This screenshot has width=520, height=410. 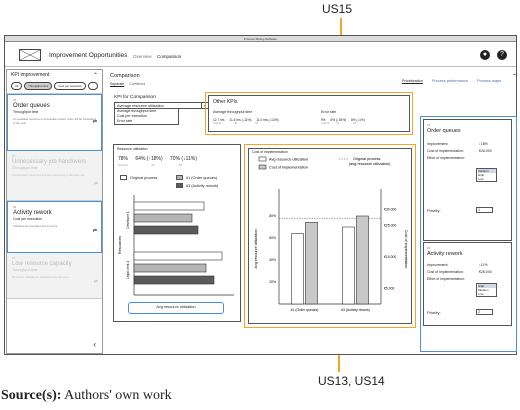 I want to click on tab-process-performance: Process performance, so click(x=450, y=81).